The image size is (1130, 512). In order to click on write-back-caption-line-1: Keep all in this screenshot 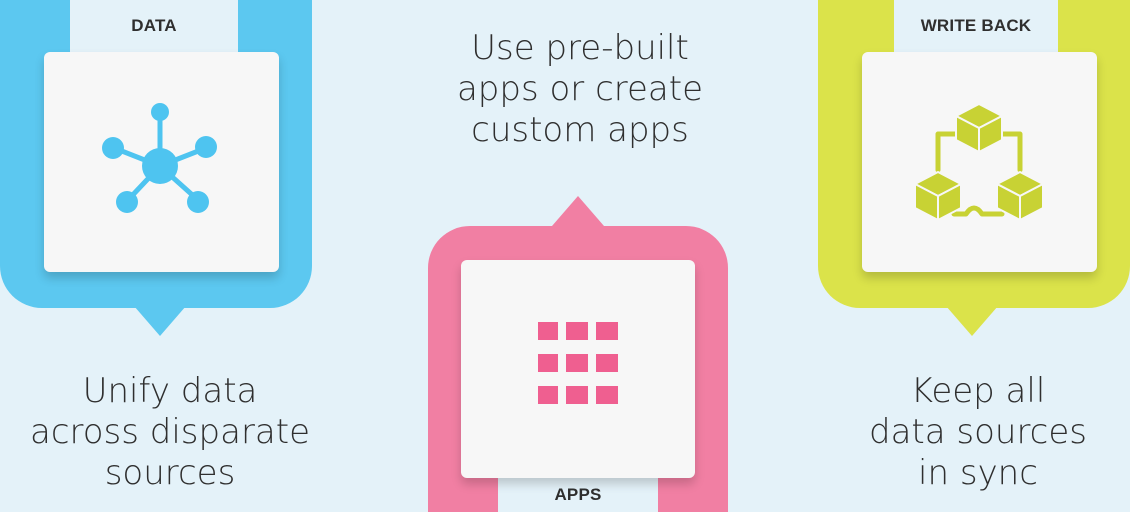, I will do `click(978, 391)`.